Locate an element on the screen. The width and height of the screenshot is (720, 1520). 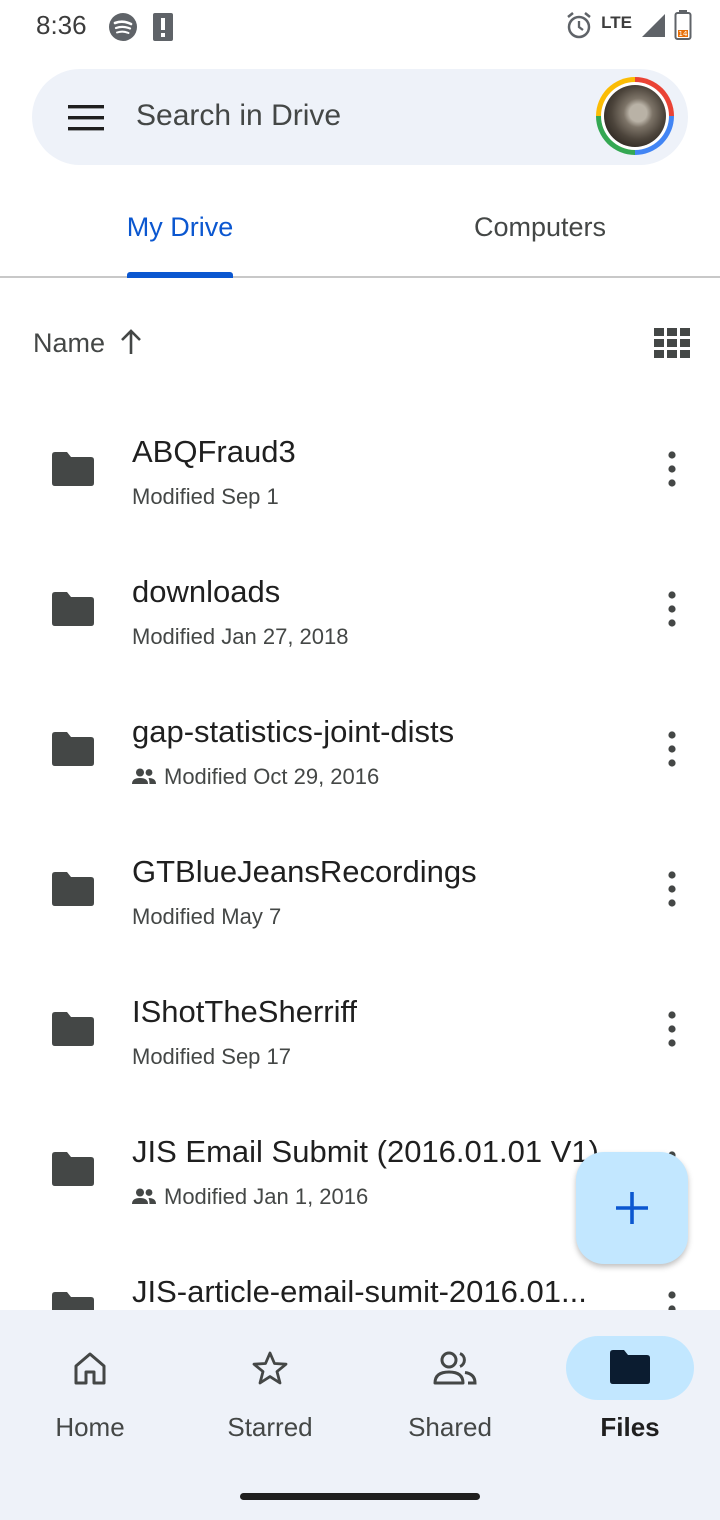
file-row-downloads: downloads Modified Jan 27, 2018 is located at coordinates (360, 610).